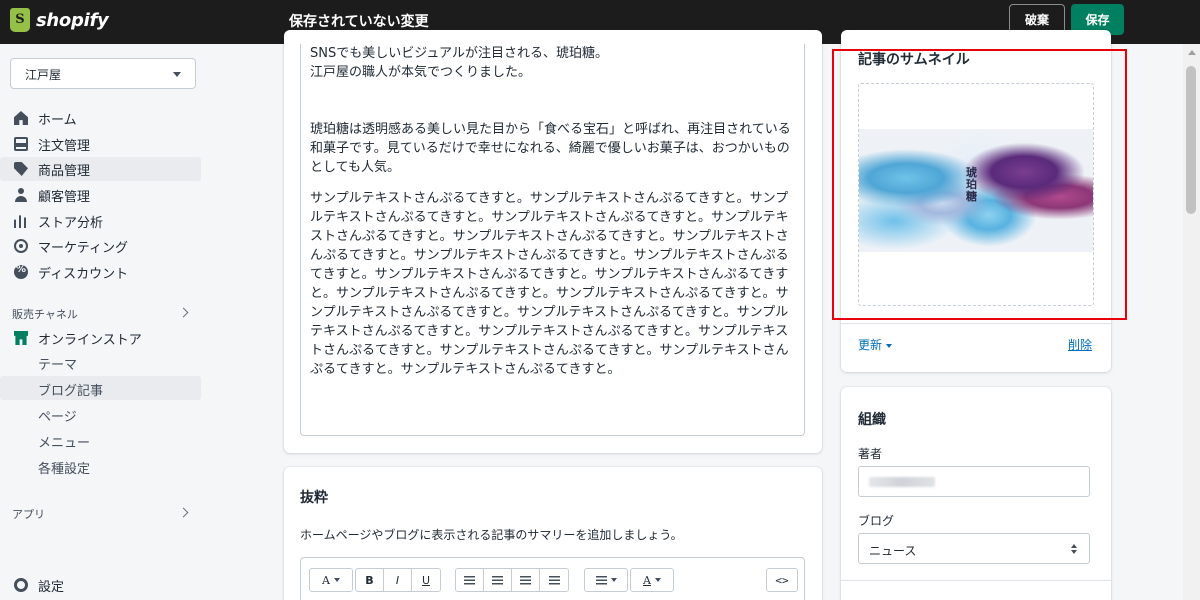  I want to click on bullet-list-icon, so click(469, 580).